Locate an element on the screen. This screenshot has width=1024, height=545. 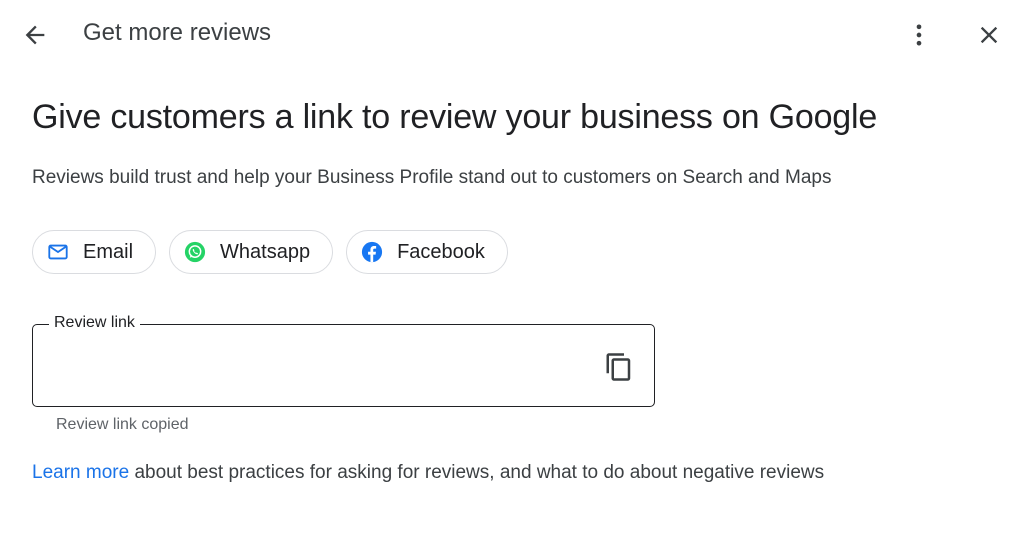
email-chip: Email is located at coordinates (94, 252).